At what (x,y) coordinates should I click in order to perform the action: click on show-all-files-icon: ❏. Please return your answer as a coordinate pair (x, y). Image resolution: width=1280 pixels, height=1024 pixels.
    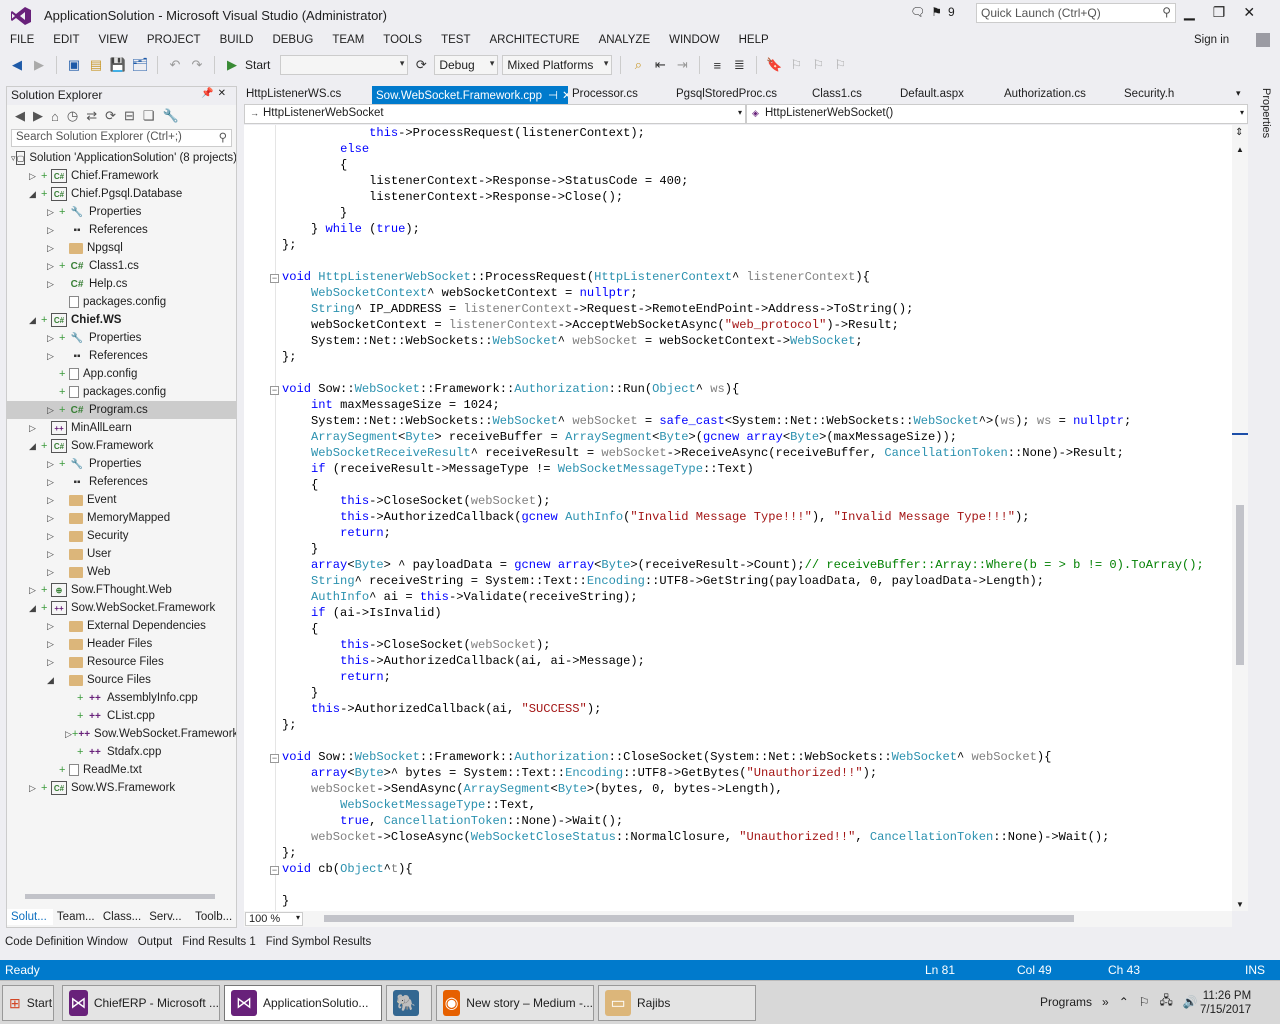
    Looking at the image, I should click on (149, 116).